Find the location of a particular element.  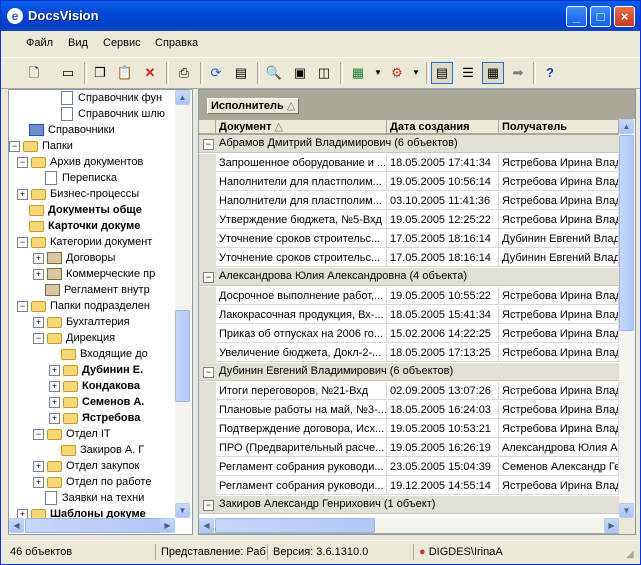

column-header-recipient: Получатель is located at coordinates (559, 127).